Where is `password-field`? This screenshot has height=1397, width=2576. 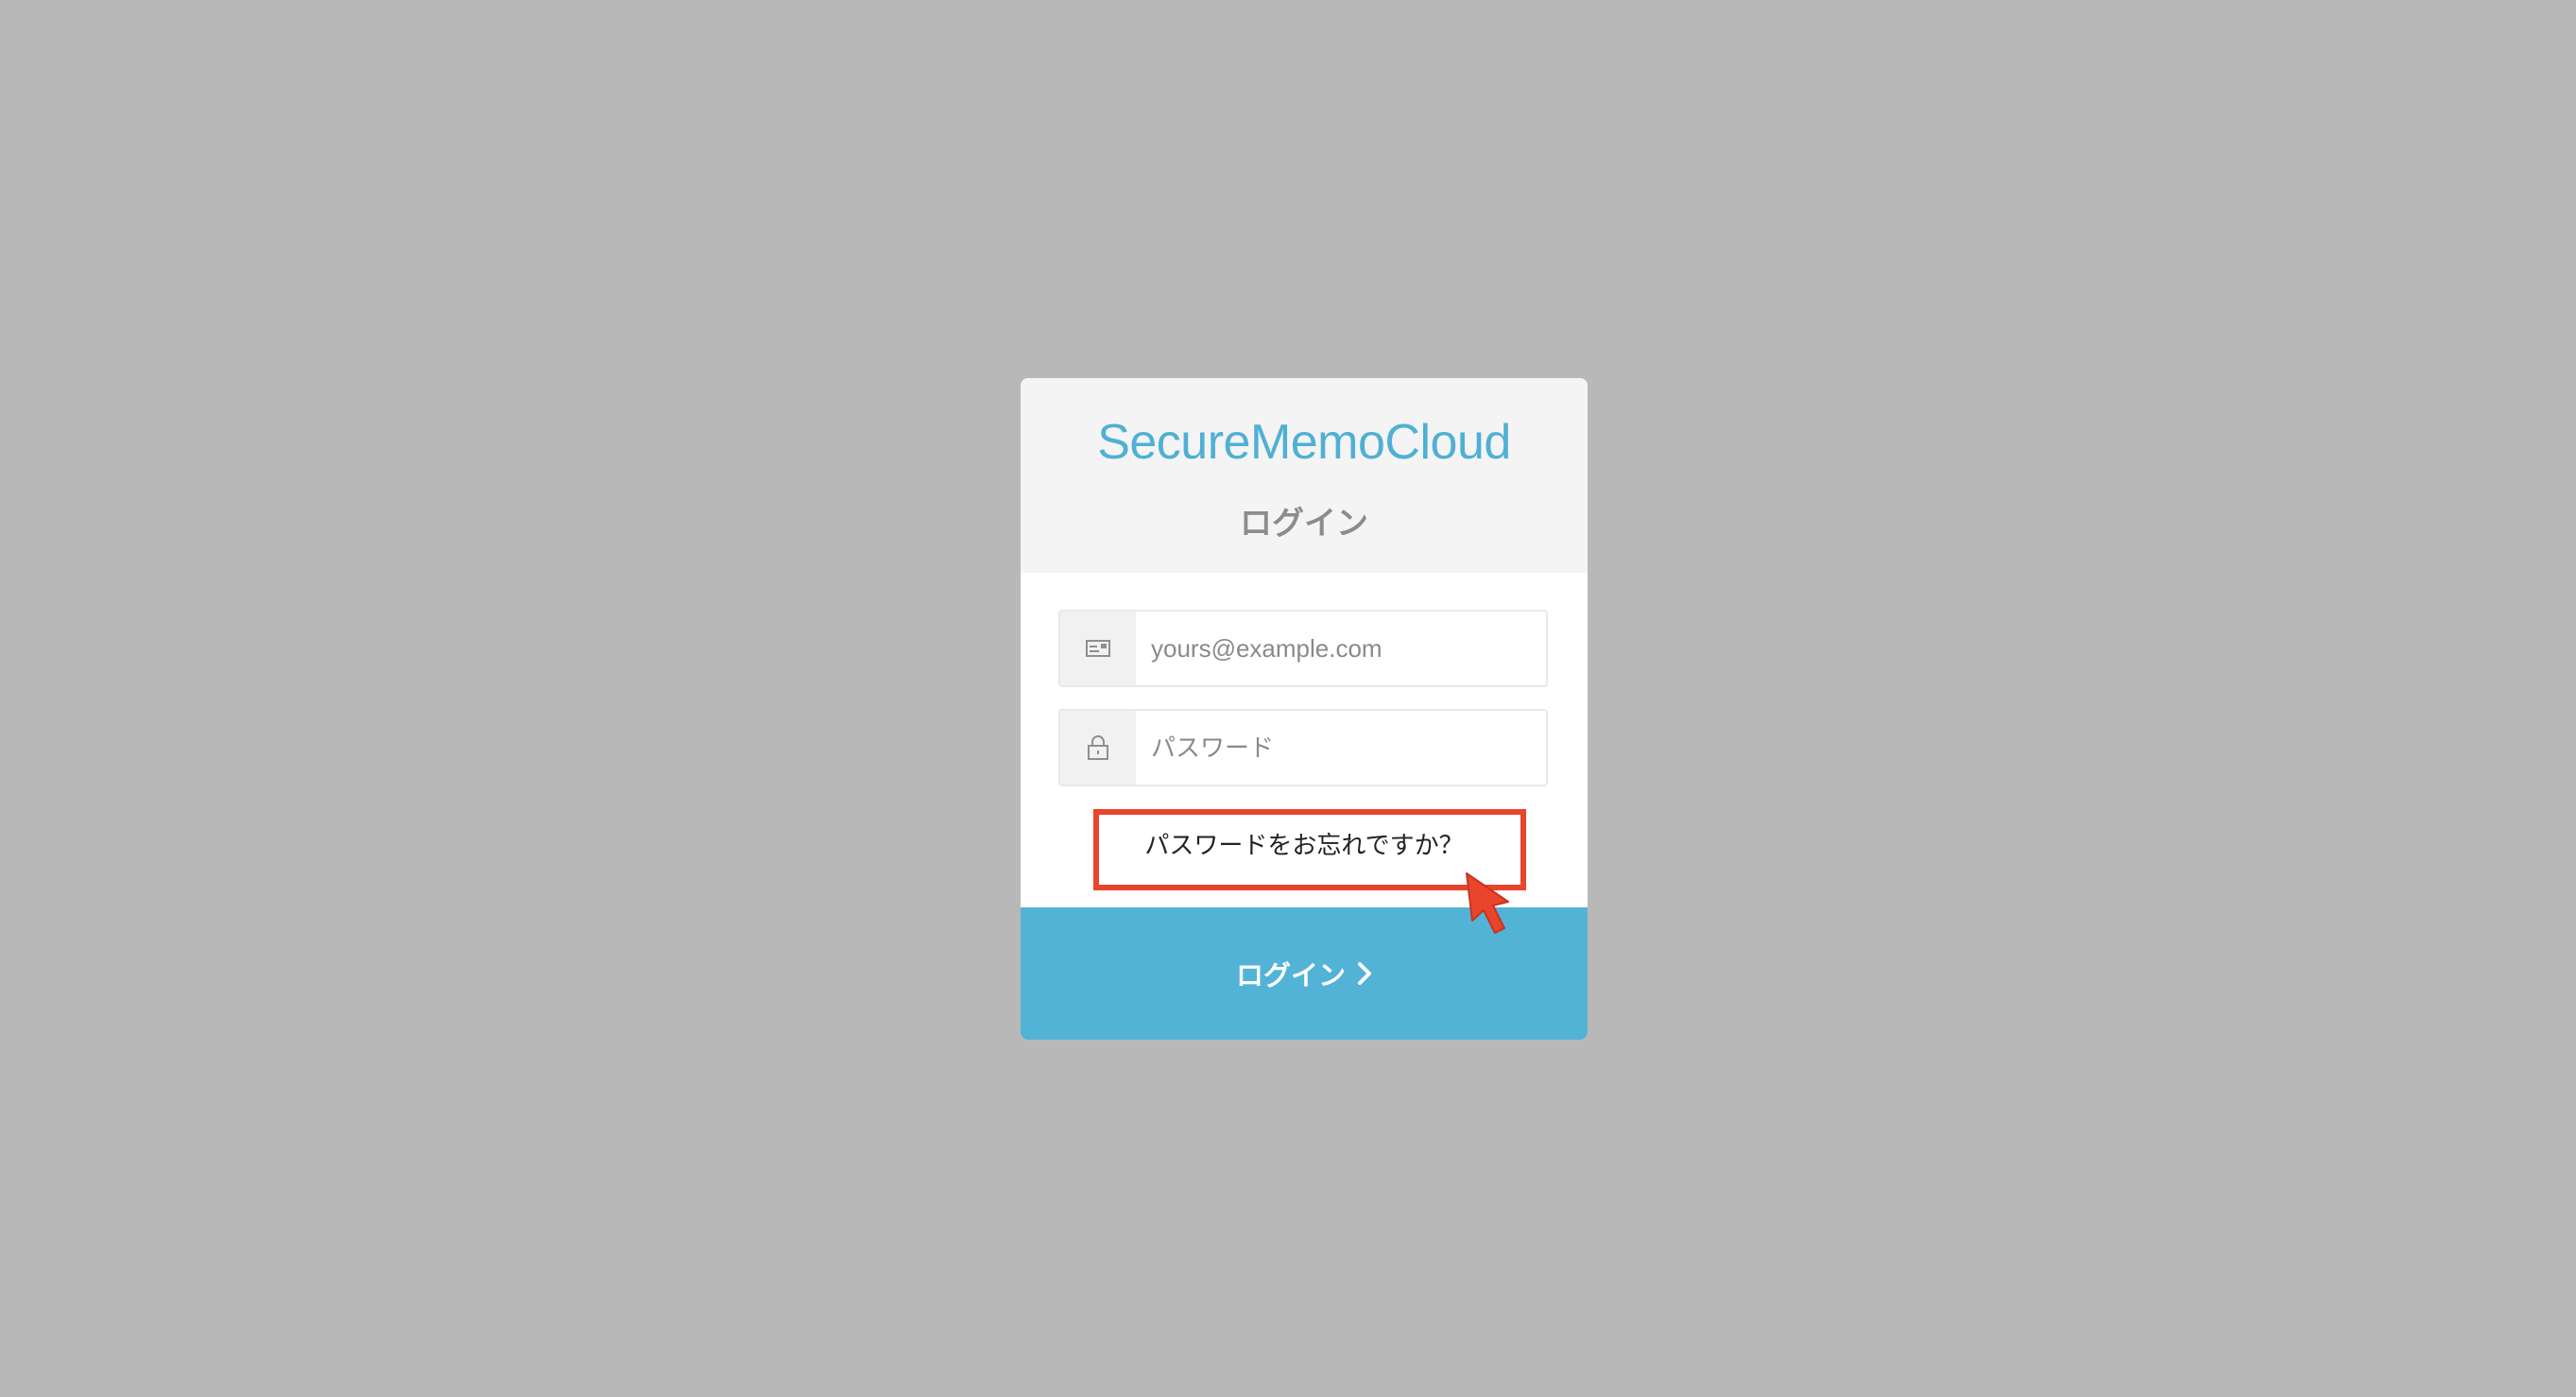 password-field is located at coordinates (1303, 747).